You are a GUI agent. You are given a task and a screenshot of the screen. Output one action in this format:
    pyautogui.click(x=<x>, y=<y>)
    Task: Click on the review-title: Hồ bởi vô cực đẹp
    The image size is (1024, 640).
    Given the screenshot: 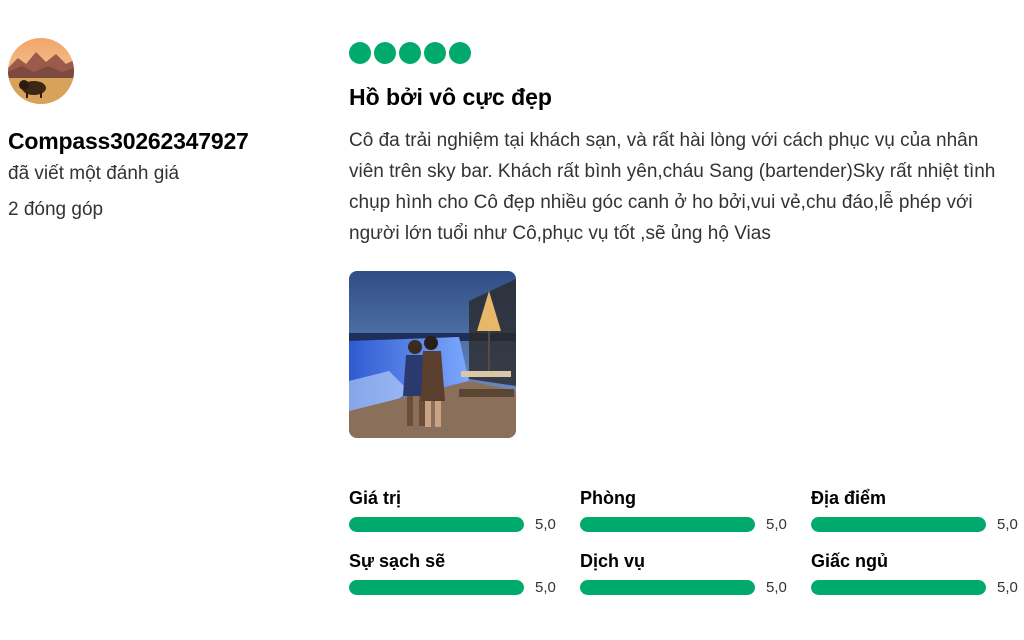 What is the action you would take?
    pyautogui.click(x=684, y=97)
    